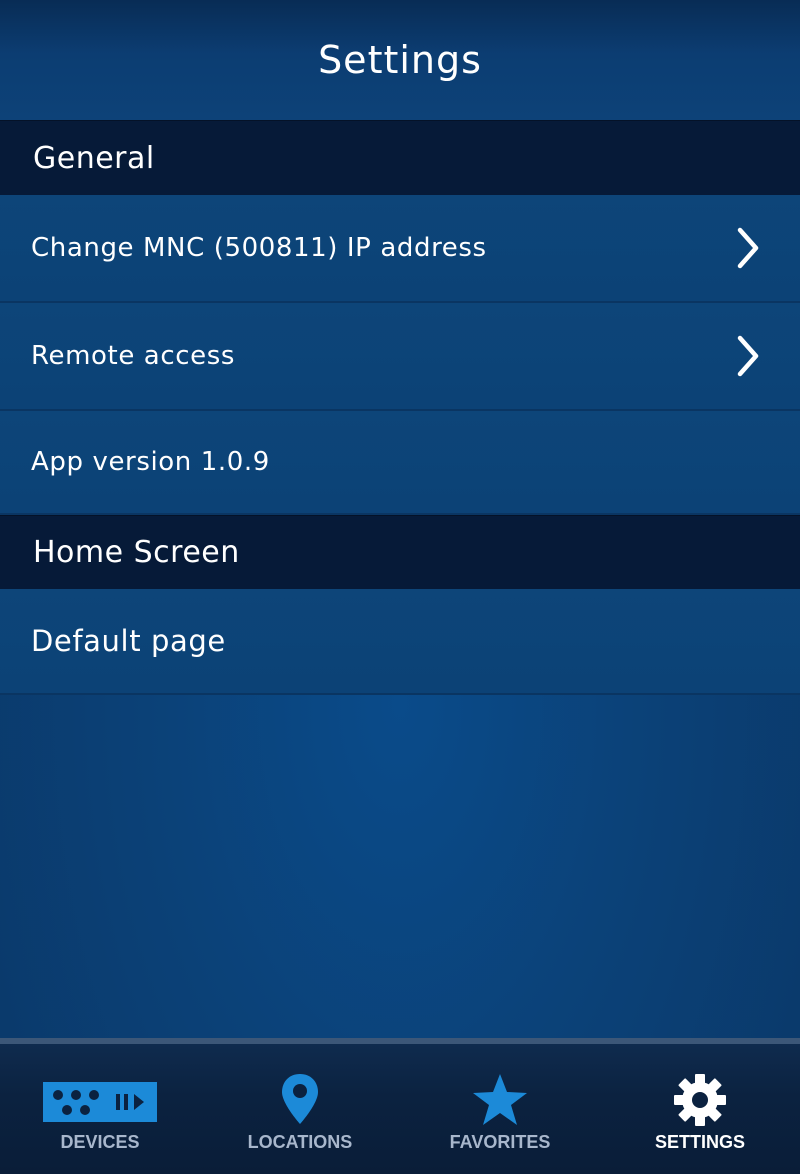 The image size is (800, 1174). I want to click on row-label: Change MNC (500811) IP address, so click(259, 248).